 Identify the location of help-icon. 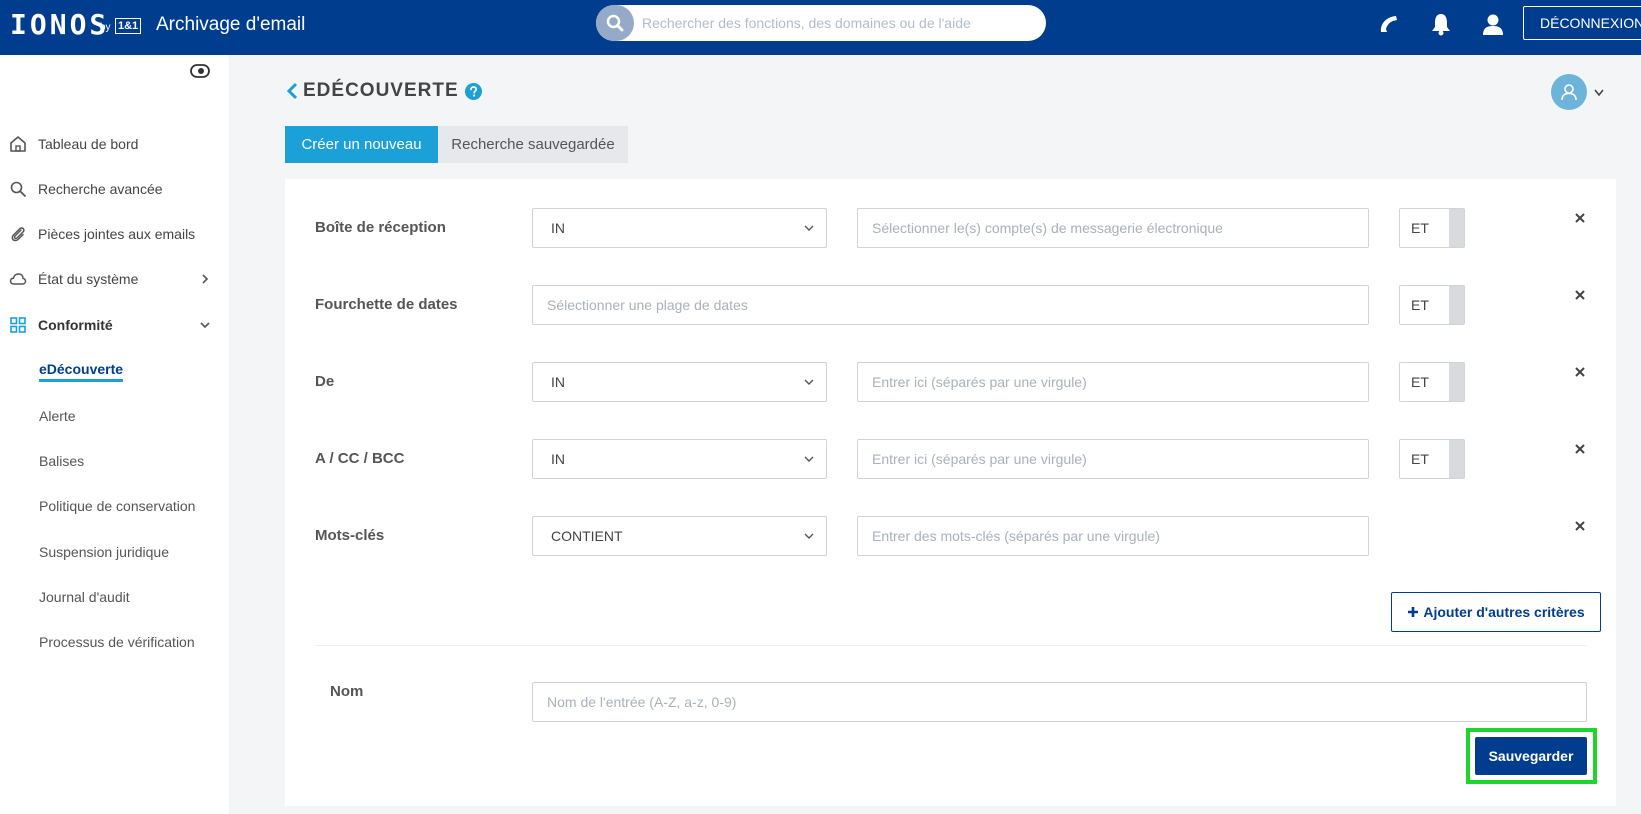
(473, 91).